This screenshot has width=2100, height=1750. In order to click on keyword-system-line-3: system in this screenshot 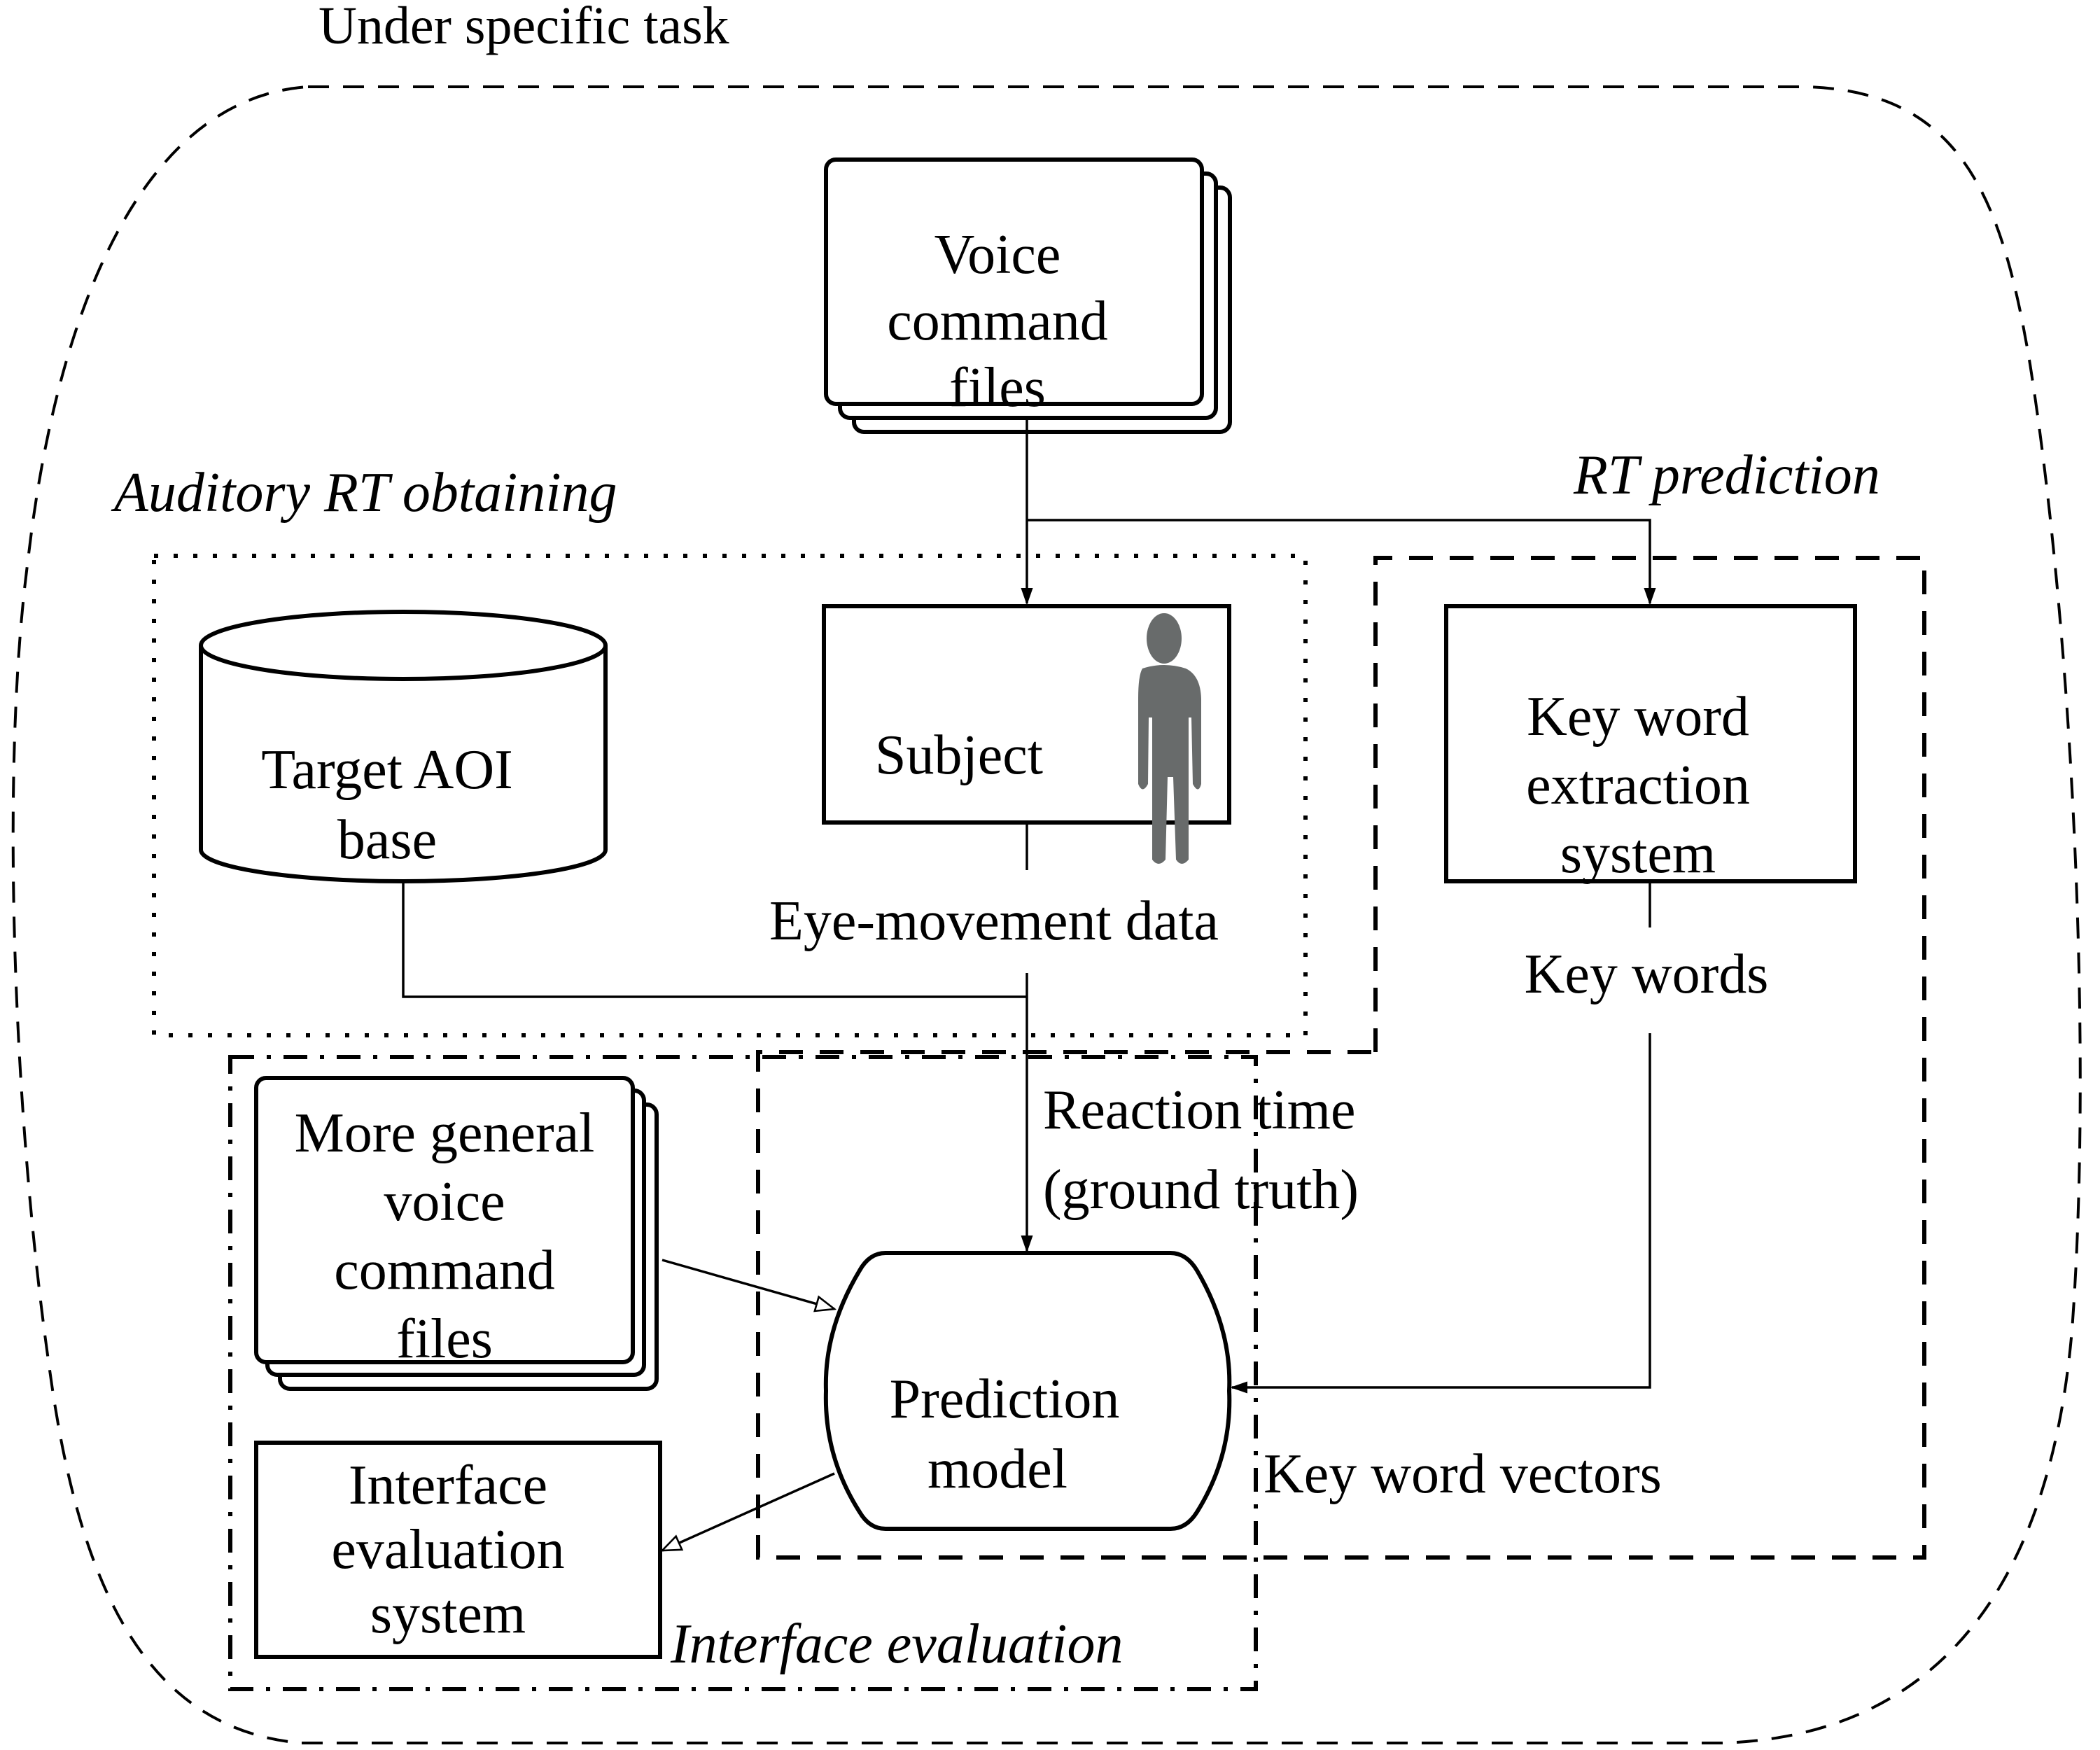, I will do `click(1638, 854)`.